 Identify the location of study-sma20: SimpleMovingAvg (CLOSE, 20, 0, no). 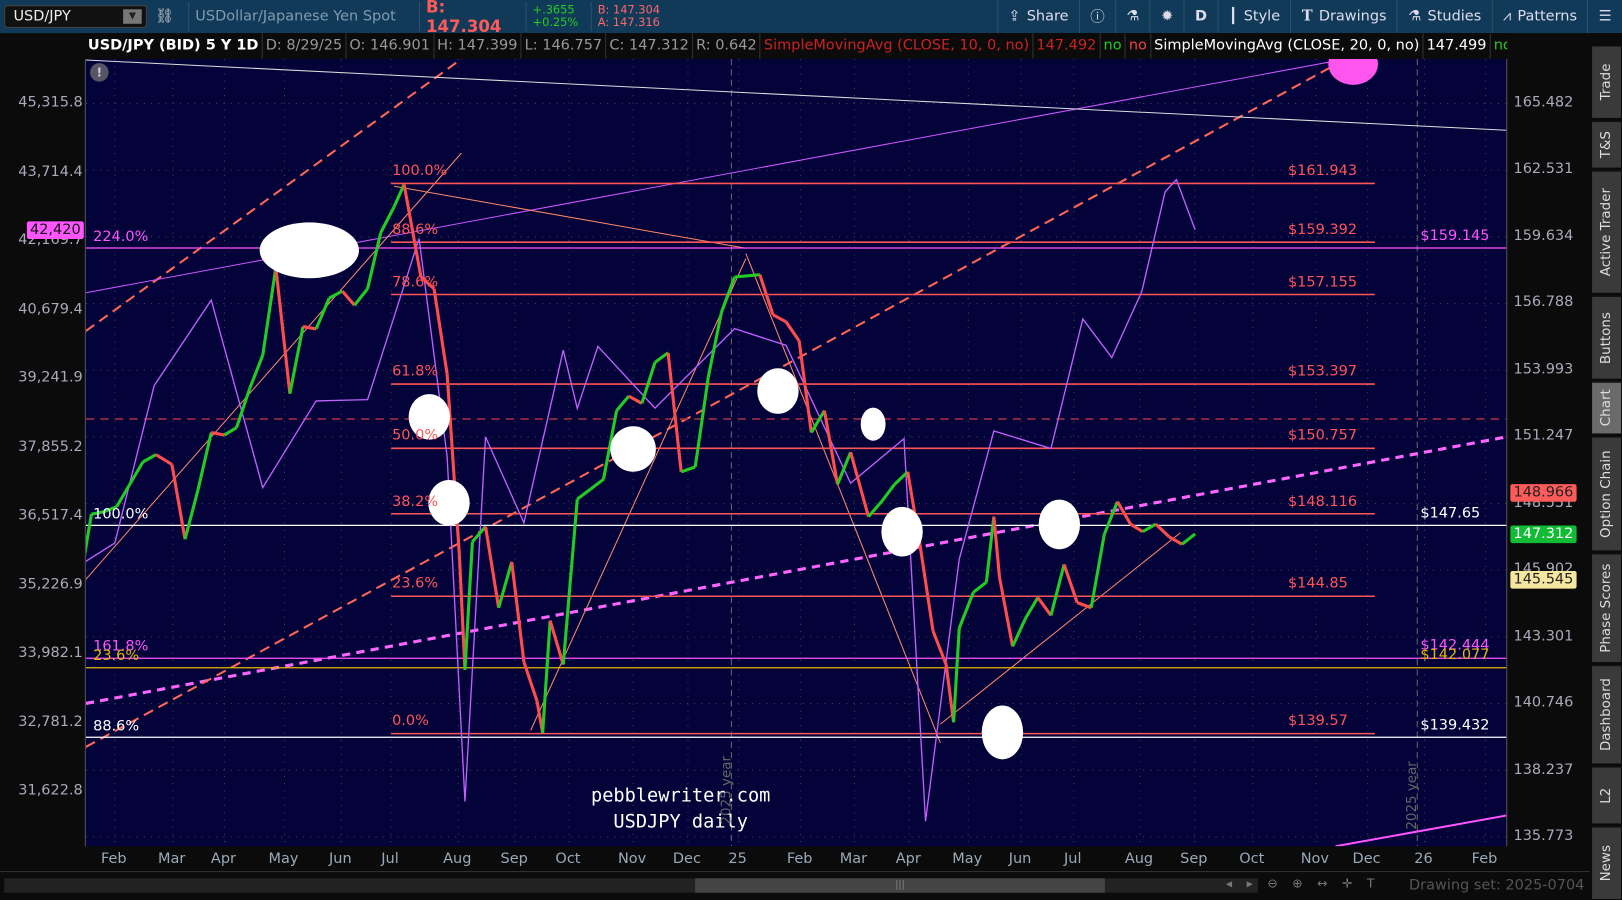
(1287, 46).